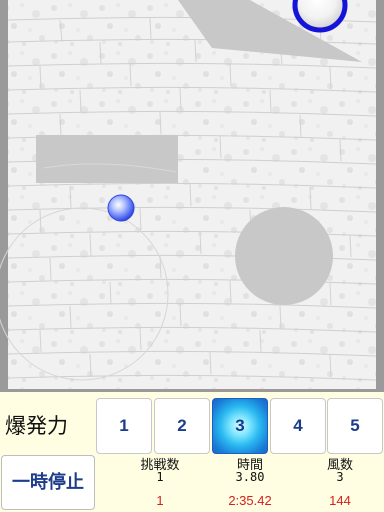 The image size is (384, 512). I want to click on power-label: 爆発力, so click(36, 426).